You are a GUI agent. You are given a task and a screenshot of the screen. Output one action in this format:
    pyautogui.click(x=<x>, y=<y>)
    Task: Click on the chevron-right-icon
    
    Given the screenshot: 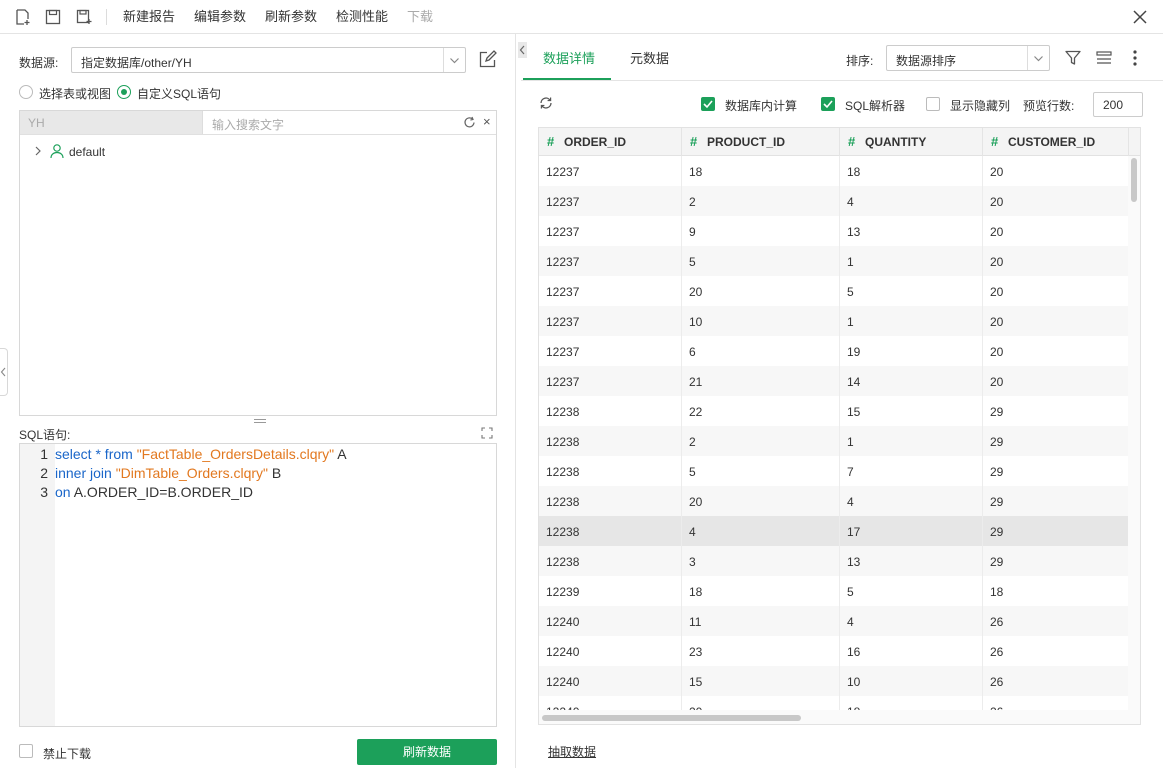 What is the action you would take?
    pyautogui.click(x=38, y=151)
    